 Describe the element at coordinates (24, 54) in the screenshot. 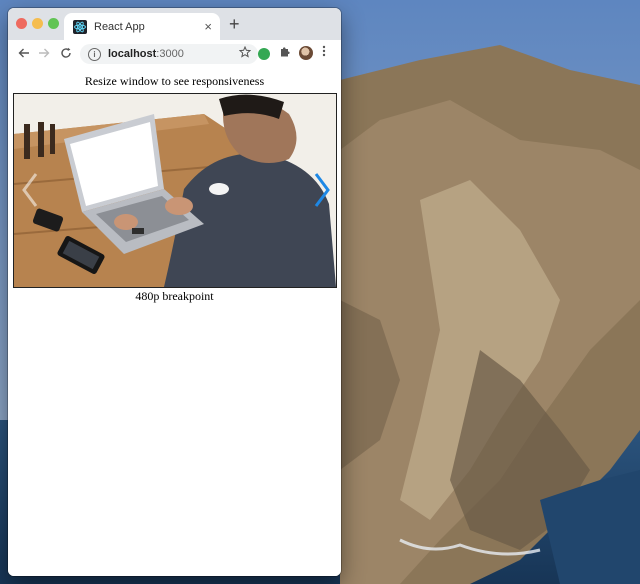

I see `back-arrow-icon` at that location.